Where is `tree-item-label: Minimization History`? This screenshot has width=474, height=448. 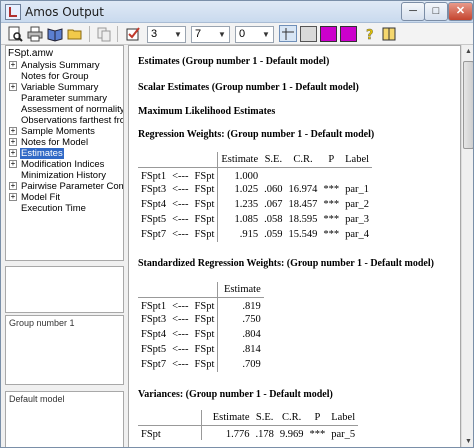 tree-item-label: Minimization History is located at coordinates (63, 175).